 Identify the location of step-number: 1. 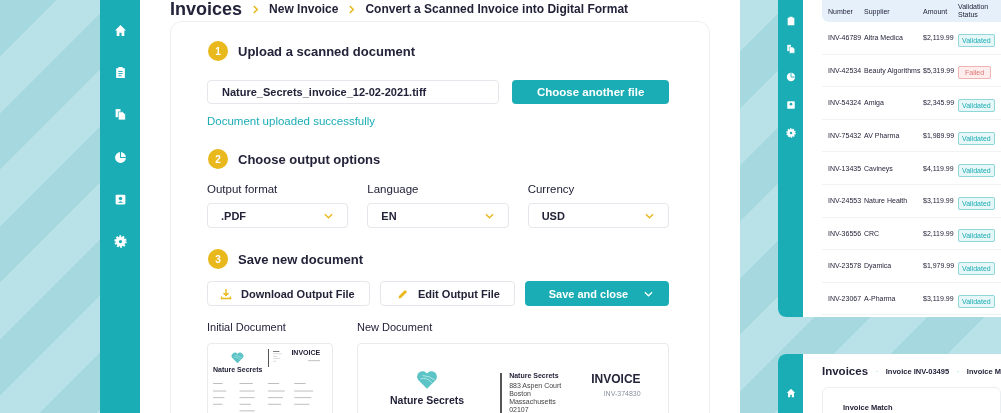
(218, 51).